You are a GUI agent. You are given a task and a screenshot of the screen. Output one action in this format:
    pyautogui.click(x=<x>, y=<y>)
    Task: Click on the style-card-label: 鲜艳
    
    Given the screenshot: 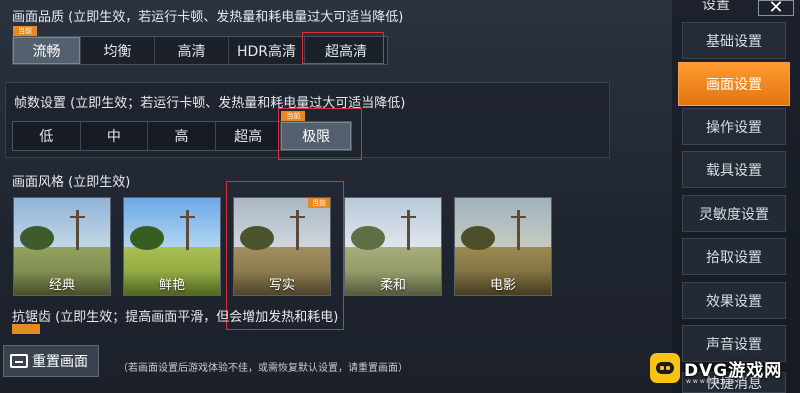 What is the action you would take?
    pyautogui.click(x=172, y=283)
    